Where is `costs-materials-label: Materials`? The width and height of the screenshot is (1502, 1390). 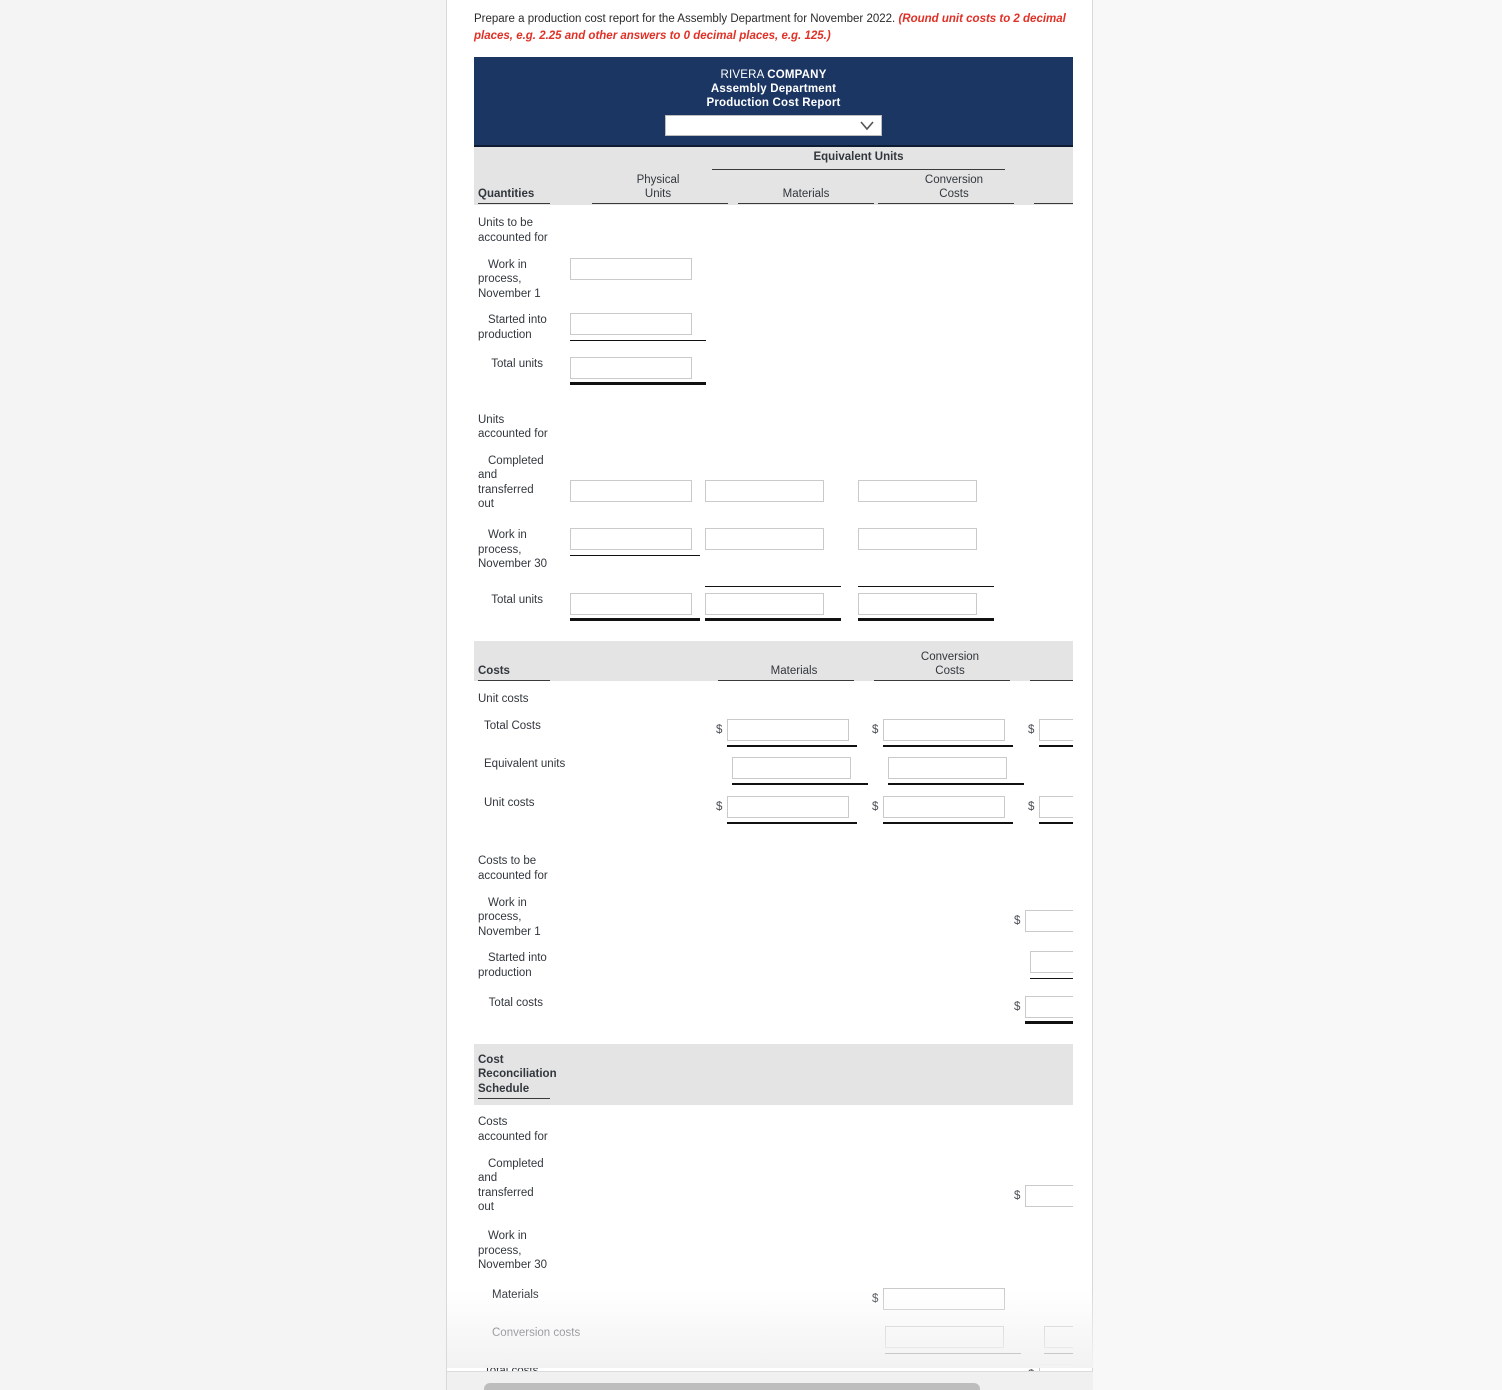
costs-materials-label: Materials is located at coordinates (794, 670).